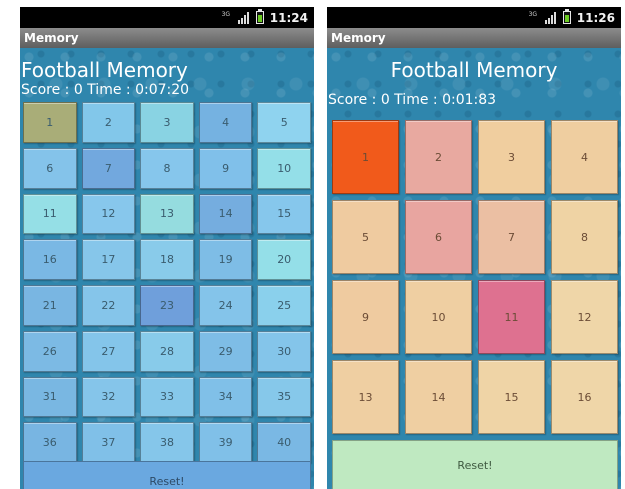 Image resolution: width=625 pixels, height=489 pixels. What do you see at coordinates (167, 397) in the screenshot?
I see `memory-card-tile: 33` at bounding box center [167, 397].